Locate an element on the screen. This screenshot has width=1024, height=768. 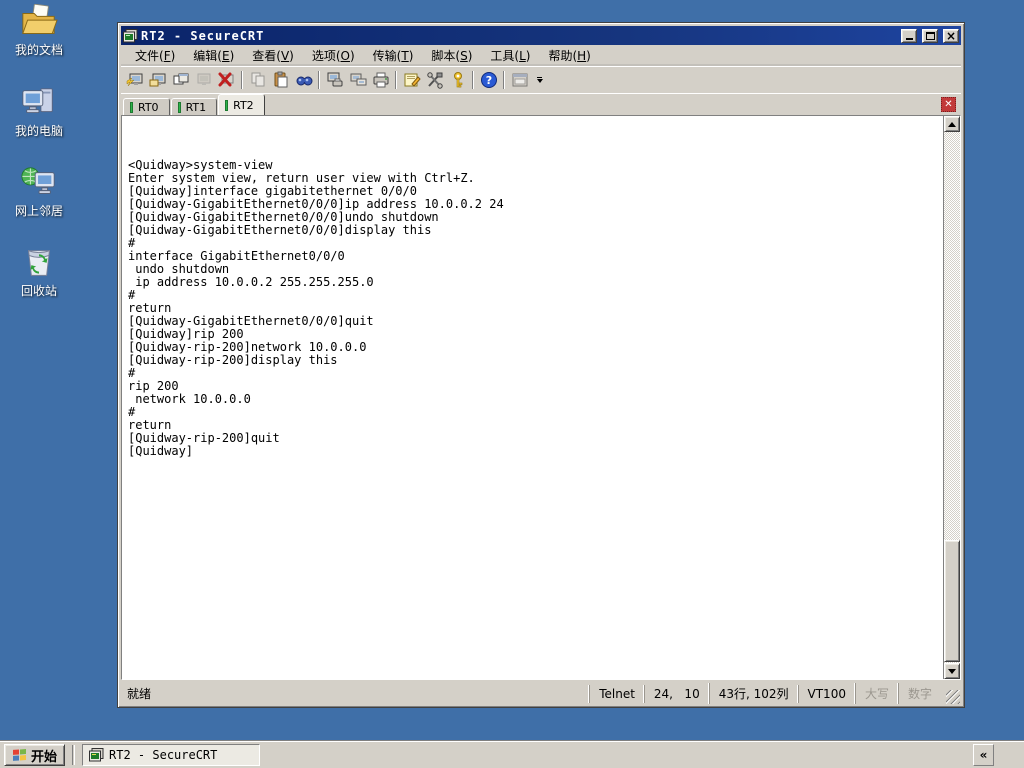
desktop-icon-my-computer: 我的电脑 is located at coordinates (39, 112).